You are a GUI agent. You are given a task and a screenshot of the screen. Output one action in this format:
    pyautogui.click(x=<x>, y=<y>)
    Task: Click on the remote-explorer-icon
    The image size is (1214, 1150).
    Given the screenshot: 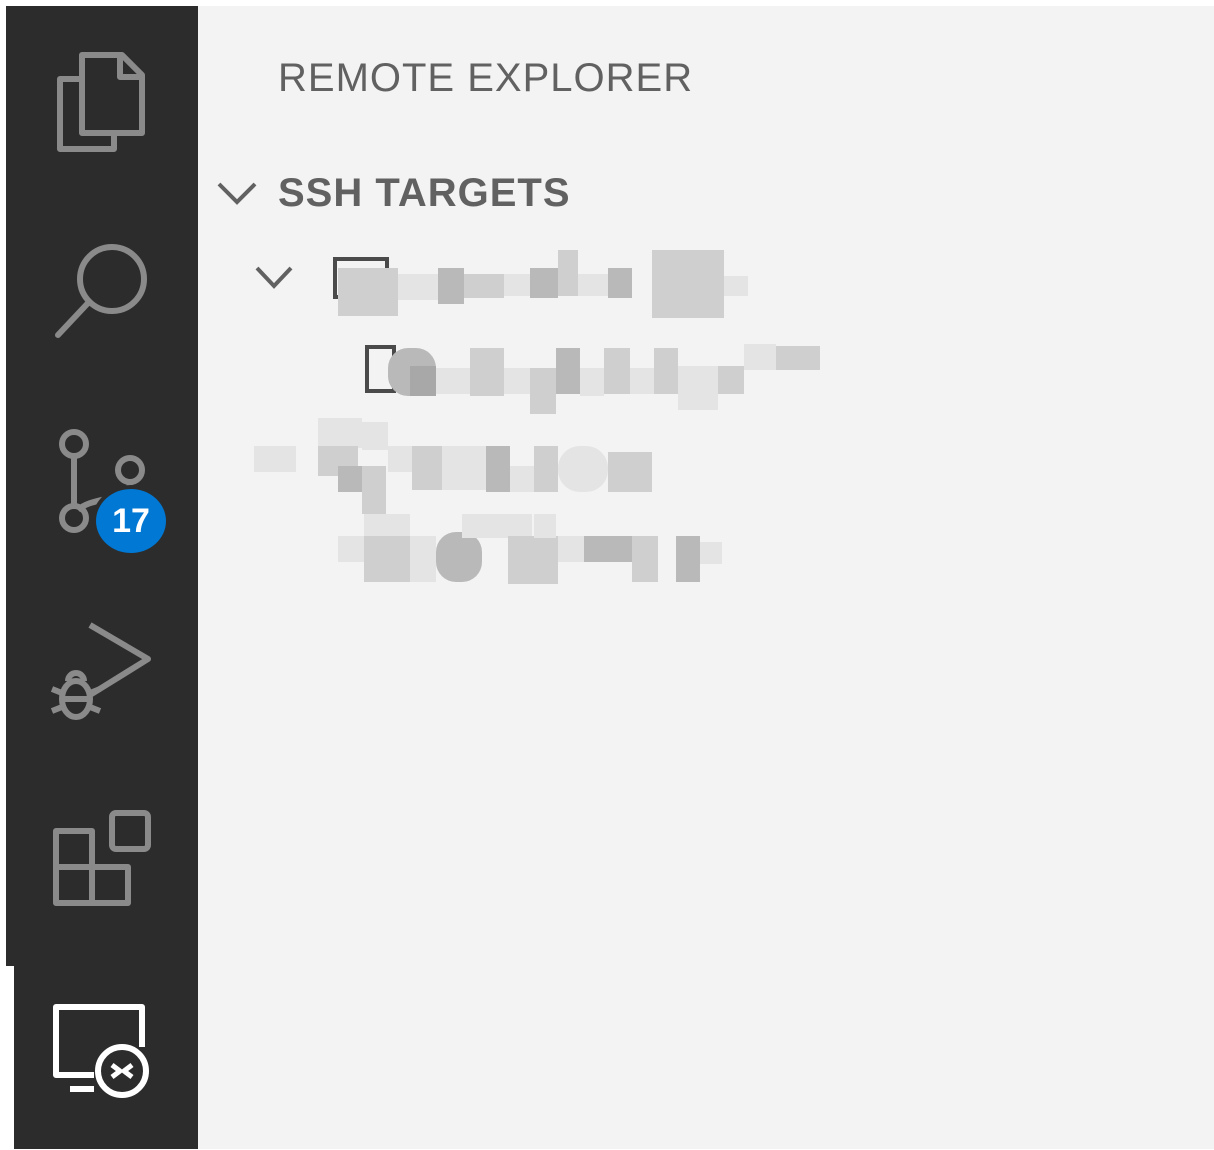 What is the action you would take?
    pyautogui.click(x=101, y=1051)
    